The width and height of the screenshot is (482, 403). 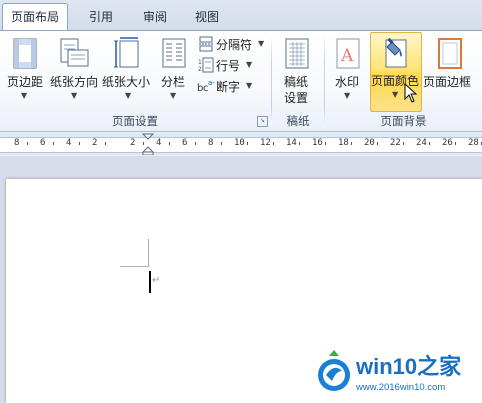 I want to click on ruler-number: 22, so click(x=395, y=143).